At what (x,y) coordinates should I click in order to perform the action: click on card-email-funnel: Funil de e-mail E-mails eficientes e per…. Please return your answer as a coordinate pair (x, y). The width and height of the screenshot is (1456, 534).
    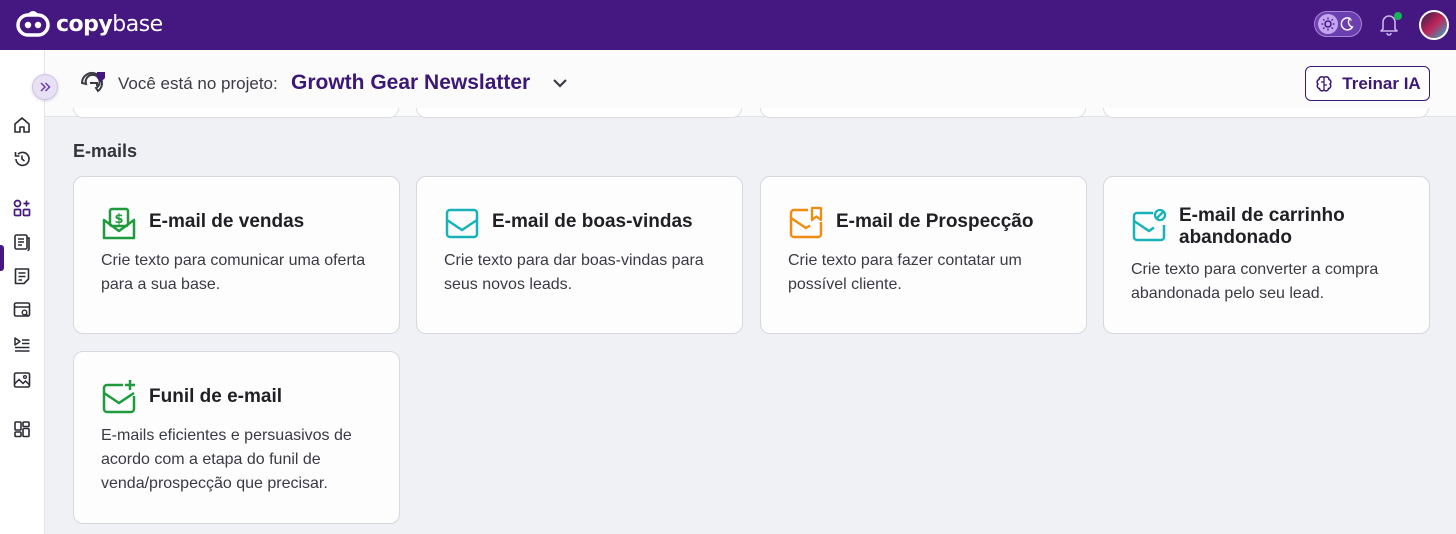
    Looking at the image, I should click on (236, 437).